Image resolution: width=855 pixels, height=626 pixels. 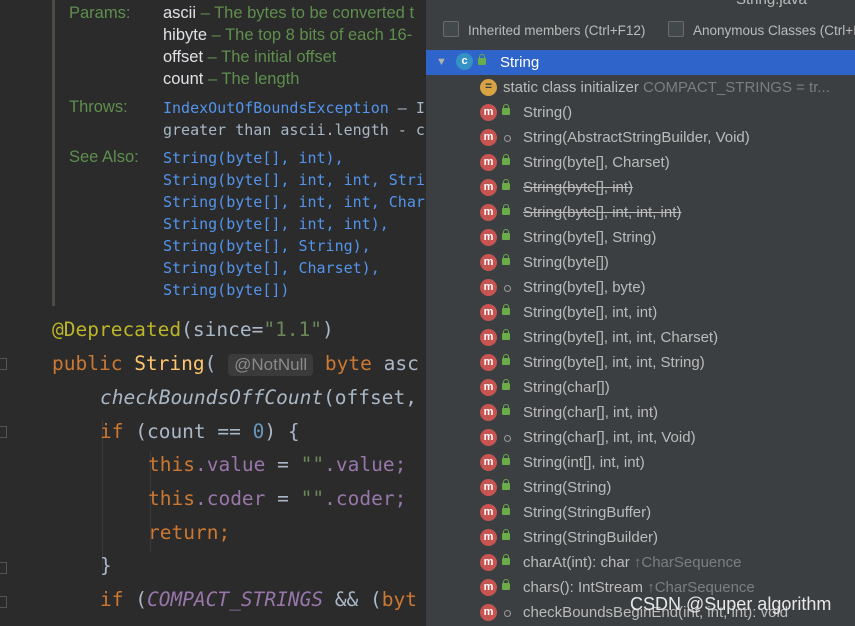 What do you see at coordinates (189, 532) in the screenshot?
I see `code-line-return: return;` at bounding box center [189, 532].